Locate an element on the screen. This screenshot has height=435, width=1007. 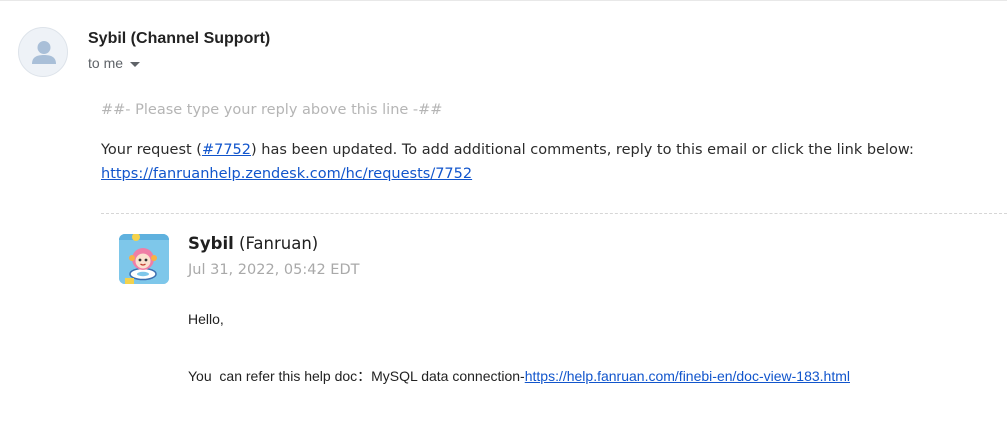
top-divider is located at coordinates (503, 0).